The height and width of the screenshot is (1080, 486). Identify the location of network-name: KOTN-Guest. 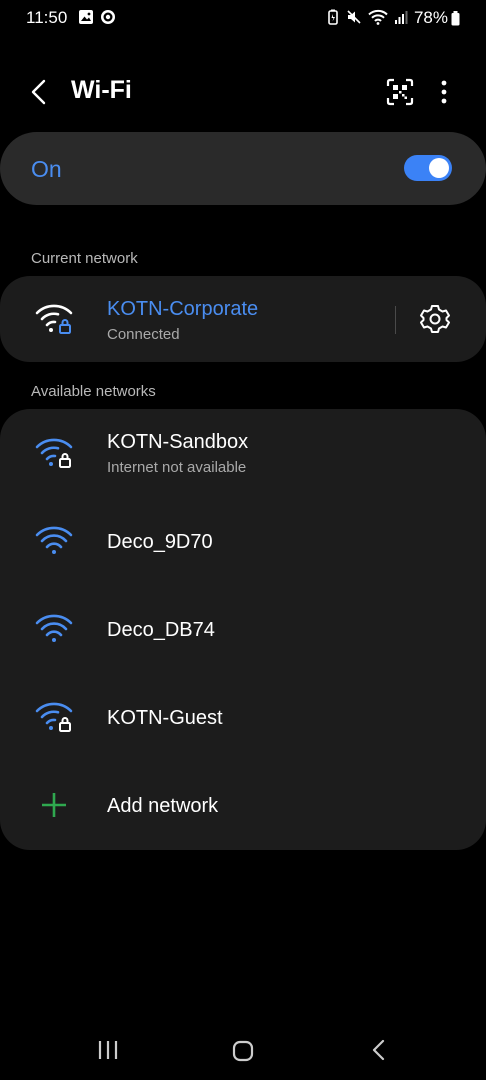
(165, 718).